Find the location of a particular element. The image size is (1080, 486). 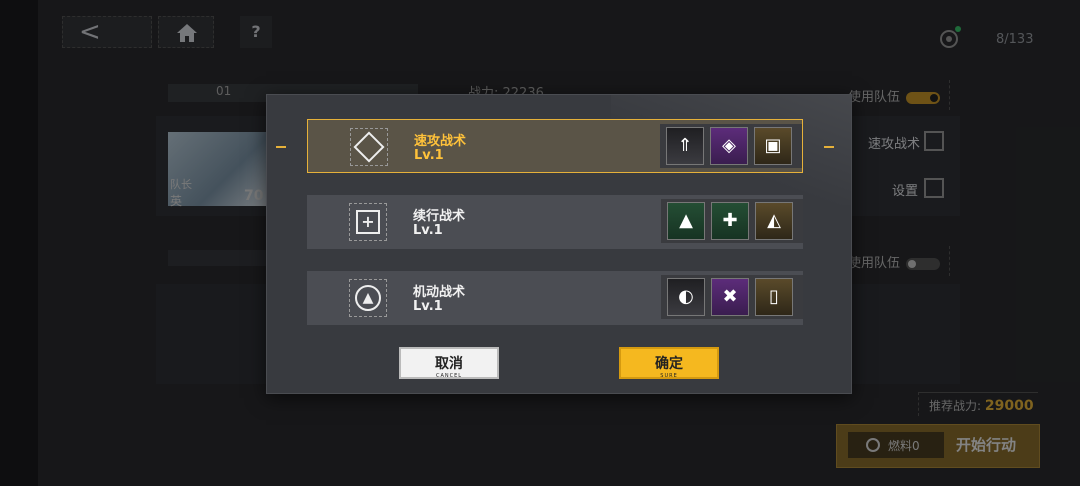

selection-bracket-right is located at coordinates (829, 147).